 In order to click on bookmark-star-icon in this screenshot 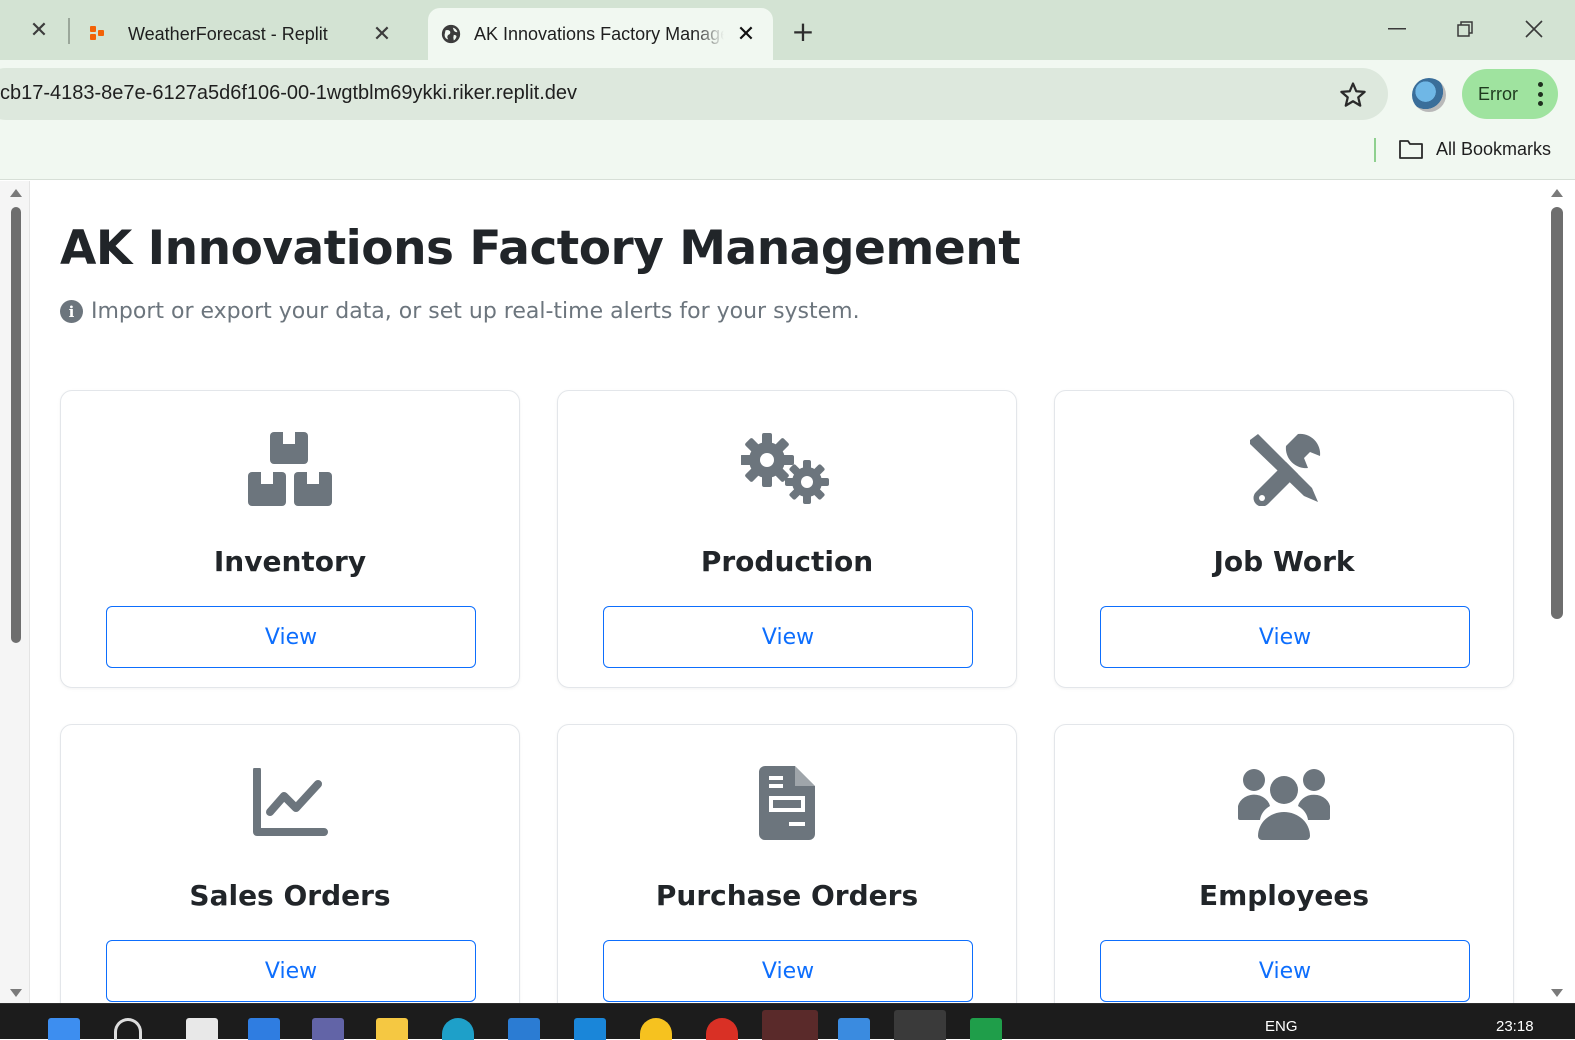, I will do `click(1353, 95)`.